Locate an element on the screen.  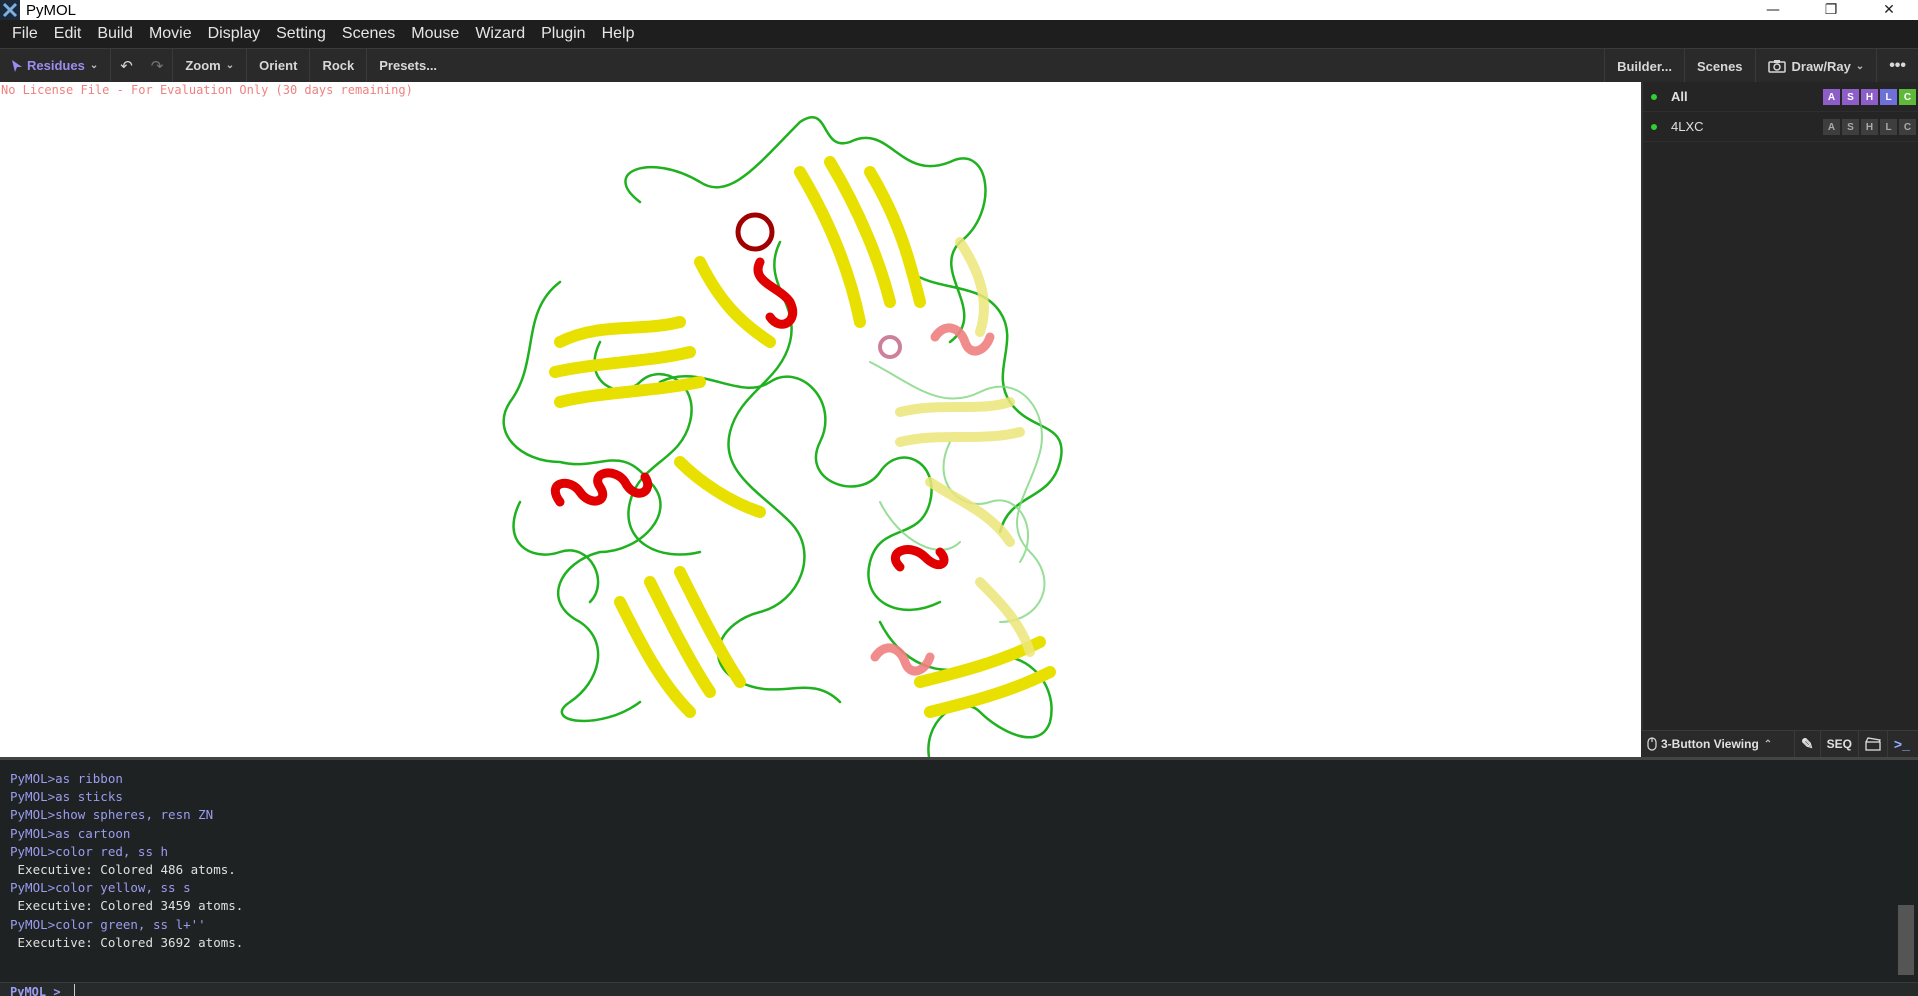
object-panel: All A S H L C 4LXC A S H L C is located at coordinates (1779, 419).